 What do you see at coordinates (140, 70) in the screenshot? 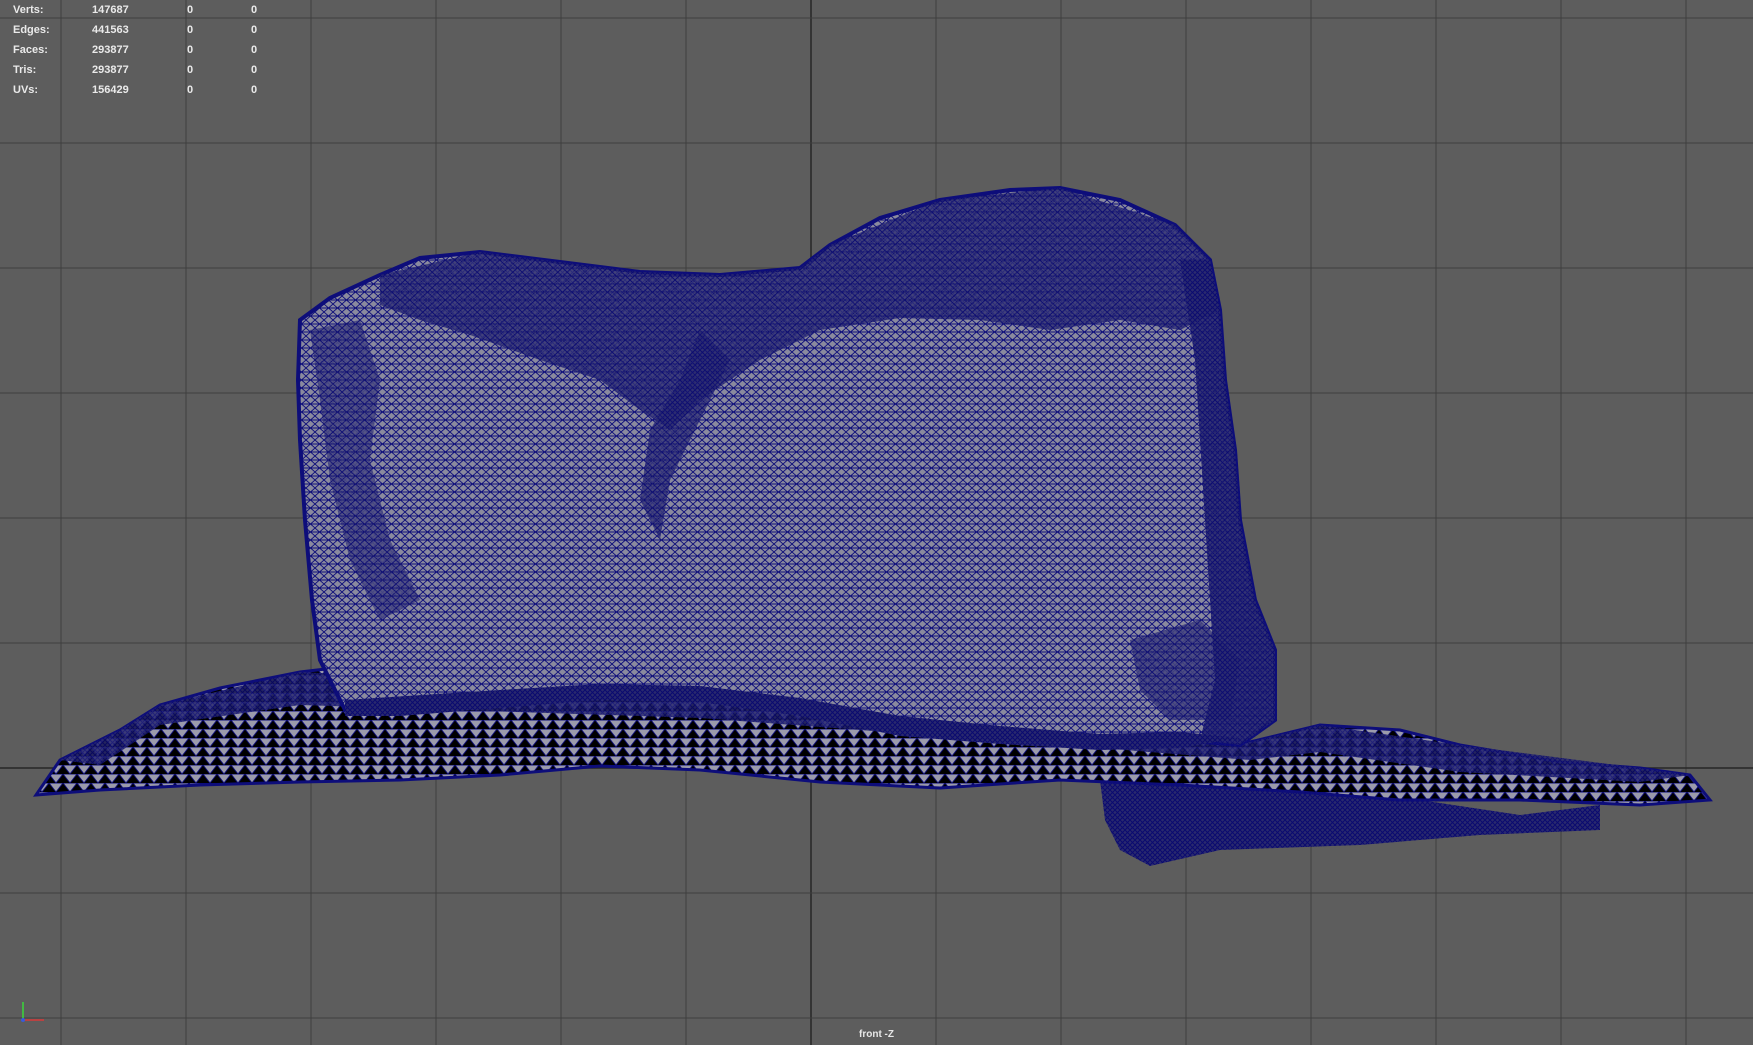
I see `hud-row-tris: Tris: 293877 0 0` at bounding box center [140, 70].